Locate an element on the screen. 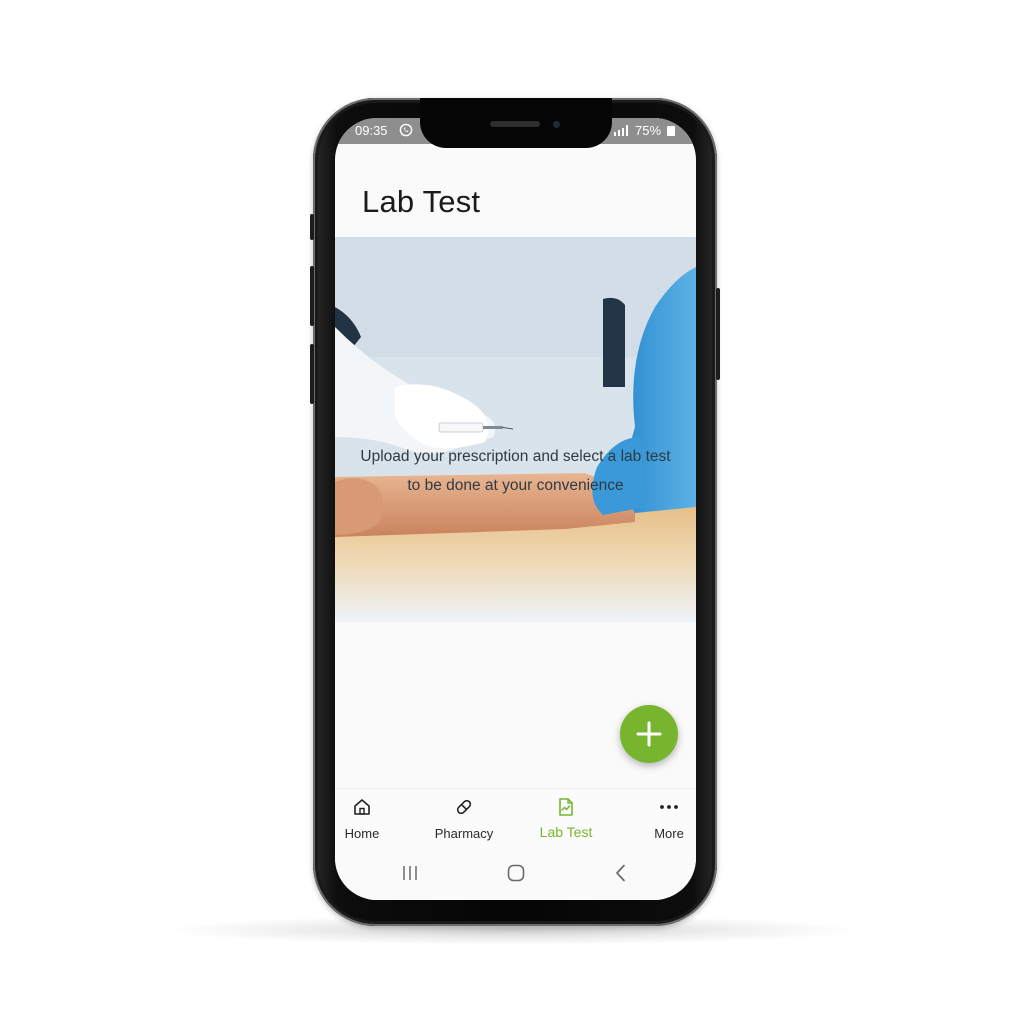 The height and width of the screenshot is (1024, 1024). bottom-navigation: Home Pharmacy Lab Test More is located at coordinates (515, 818).